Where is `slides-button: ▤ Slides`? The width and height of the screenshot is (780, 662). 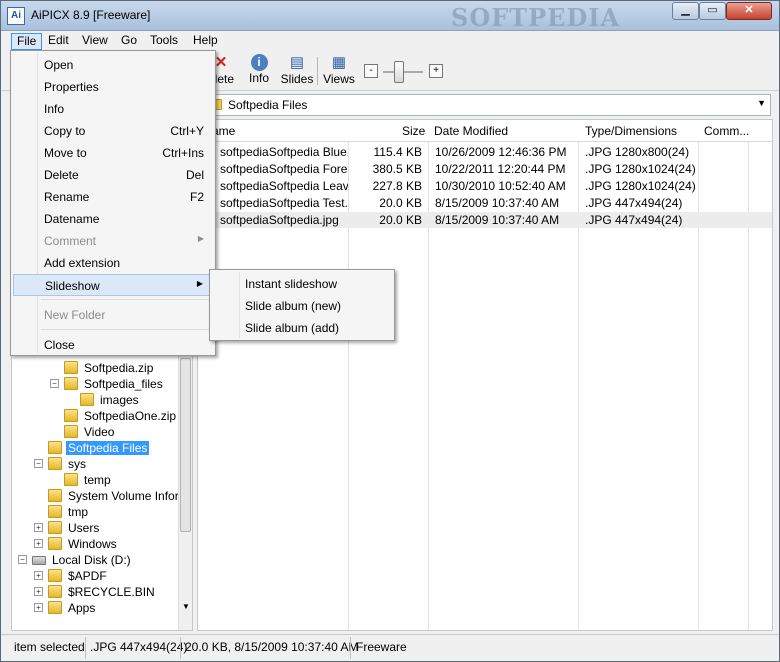
slides-button: ▤ Slides is located at coordinates (297, 71).